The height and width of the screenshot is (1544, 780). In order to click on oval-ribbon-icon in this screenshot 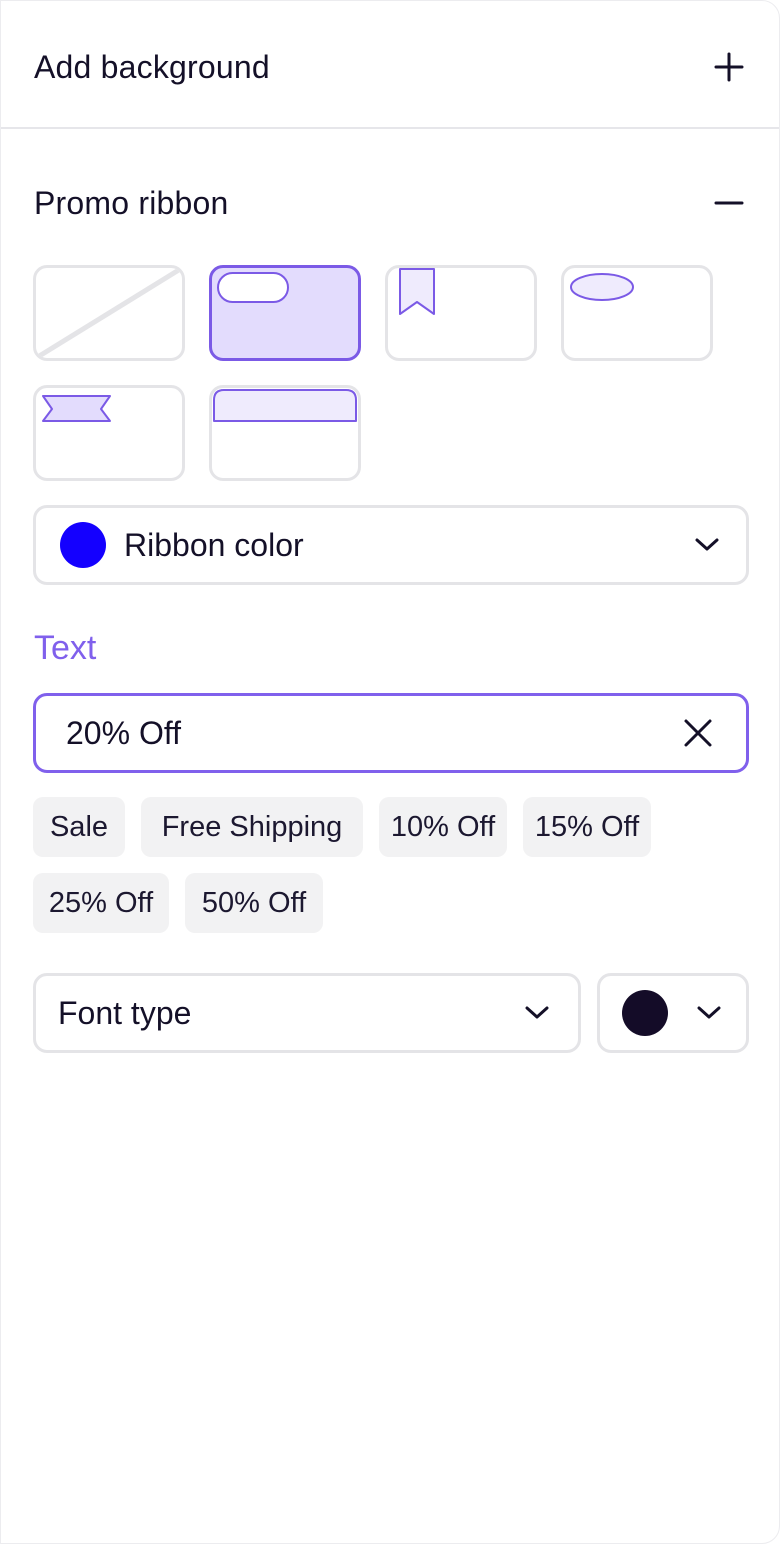, I will do `click(602, 287)`.